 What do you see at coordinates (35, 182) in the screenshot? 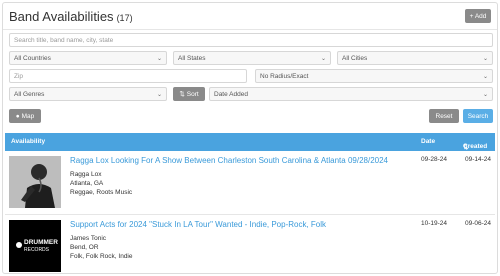
I see `band-photo` at bounding box center [35, 182].